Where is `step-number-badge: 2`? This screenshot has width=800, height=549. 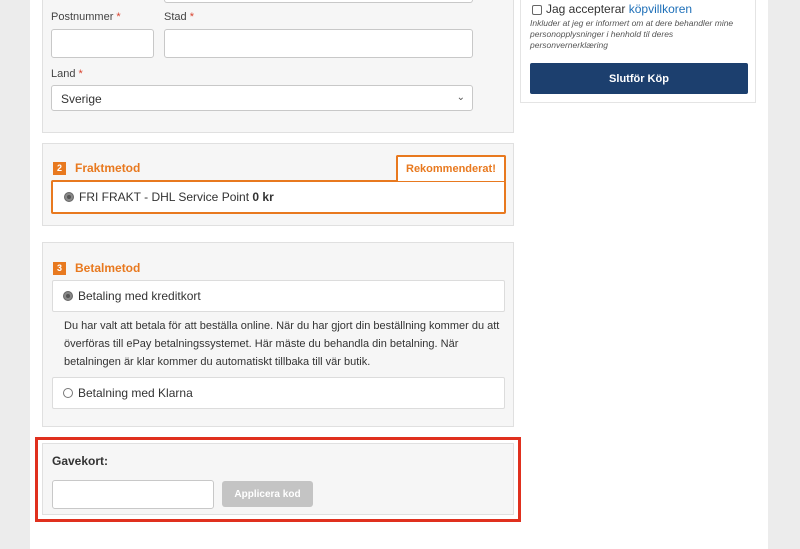
step-number-badge: 2 is located at coordinates (59, 168).